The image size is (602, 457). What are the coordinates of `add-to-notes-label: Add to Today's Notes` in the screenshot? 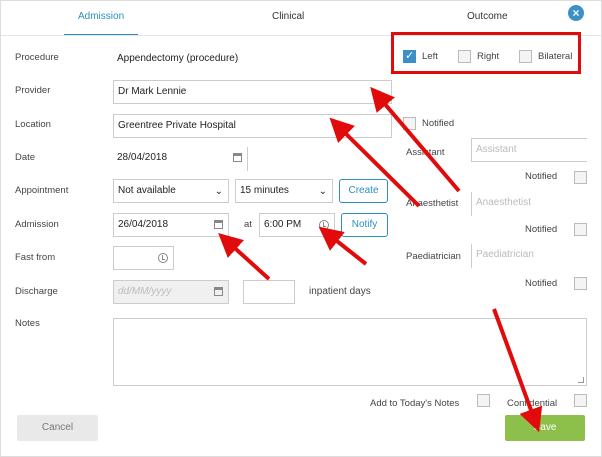 It's located at (415, 403).